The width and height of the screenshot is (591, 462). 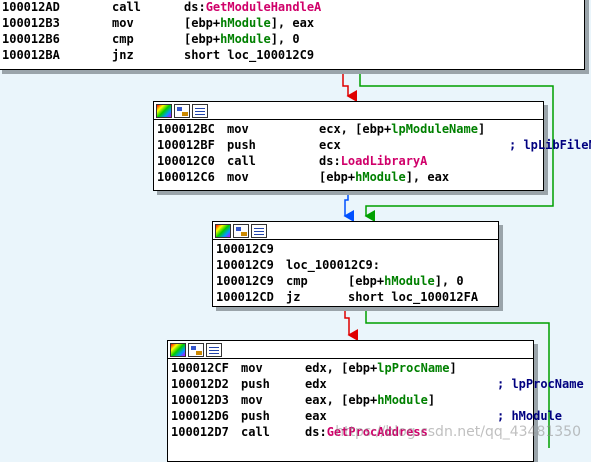 What do you see at coordinates (413, 368) in the screenshot?
I see `stack-variable: lpProcName` at bounding box center [413, 368].